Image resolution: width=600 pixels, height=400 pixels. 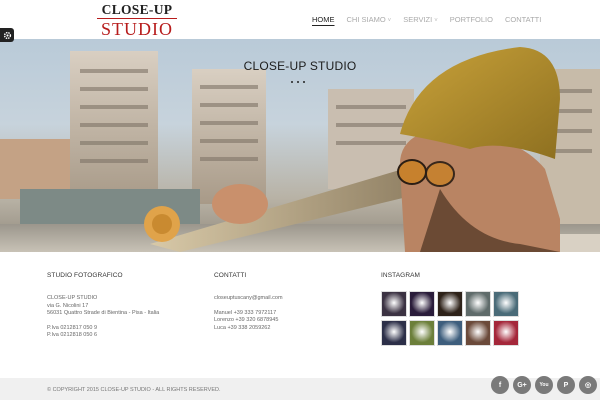 I want to click on nav-item-chi-siamo: CHI SIAMO ˅, so click(x=369, y=19).